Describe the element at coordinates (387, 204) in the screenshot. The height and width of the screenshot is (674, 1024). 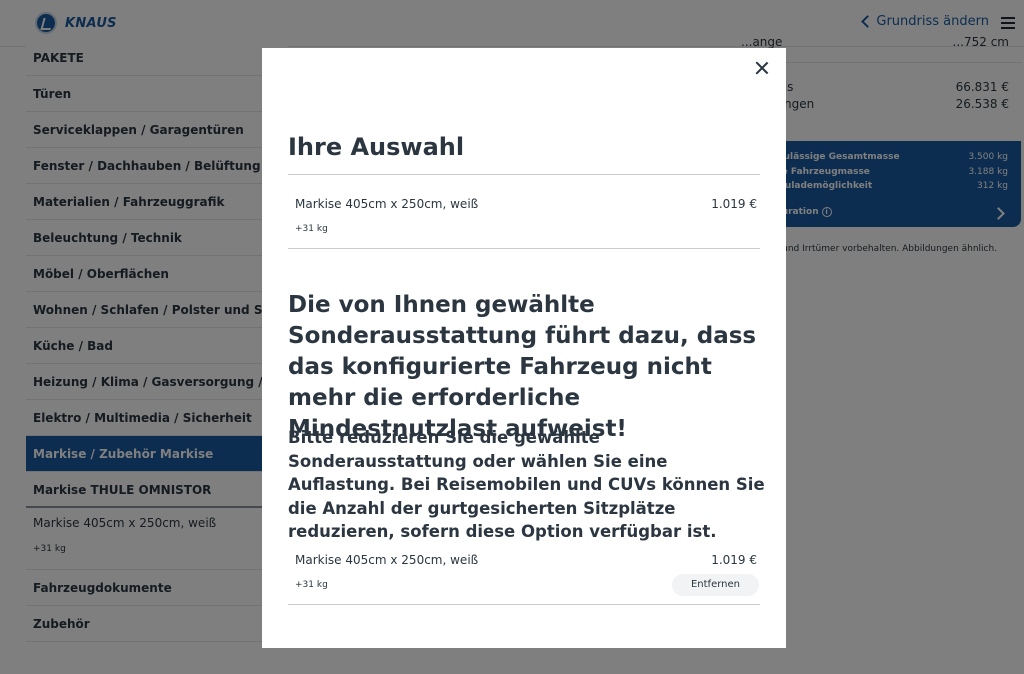
I see `selected-item-name: Markise 405cm x 250cm, weiß` at that location.